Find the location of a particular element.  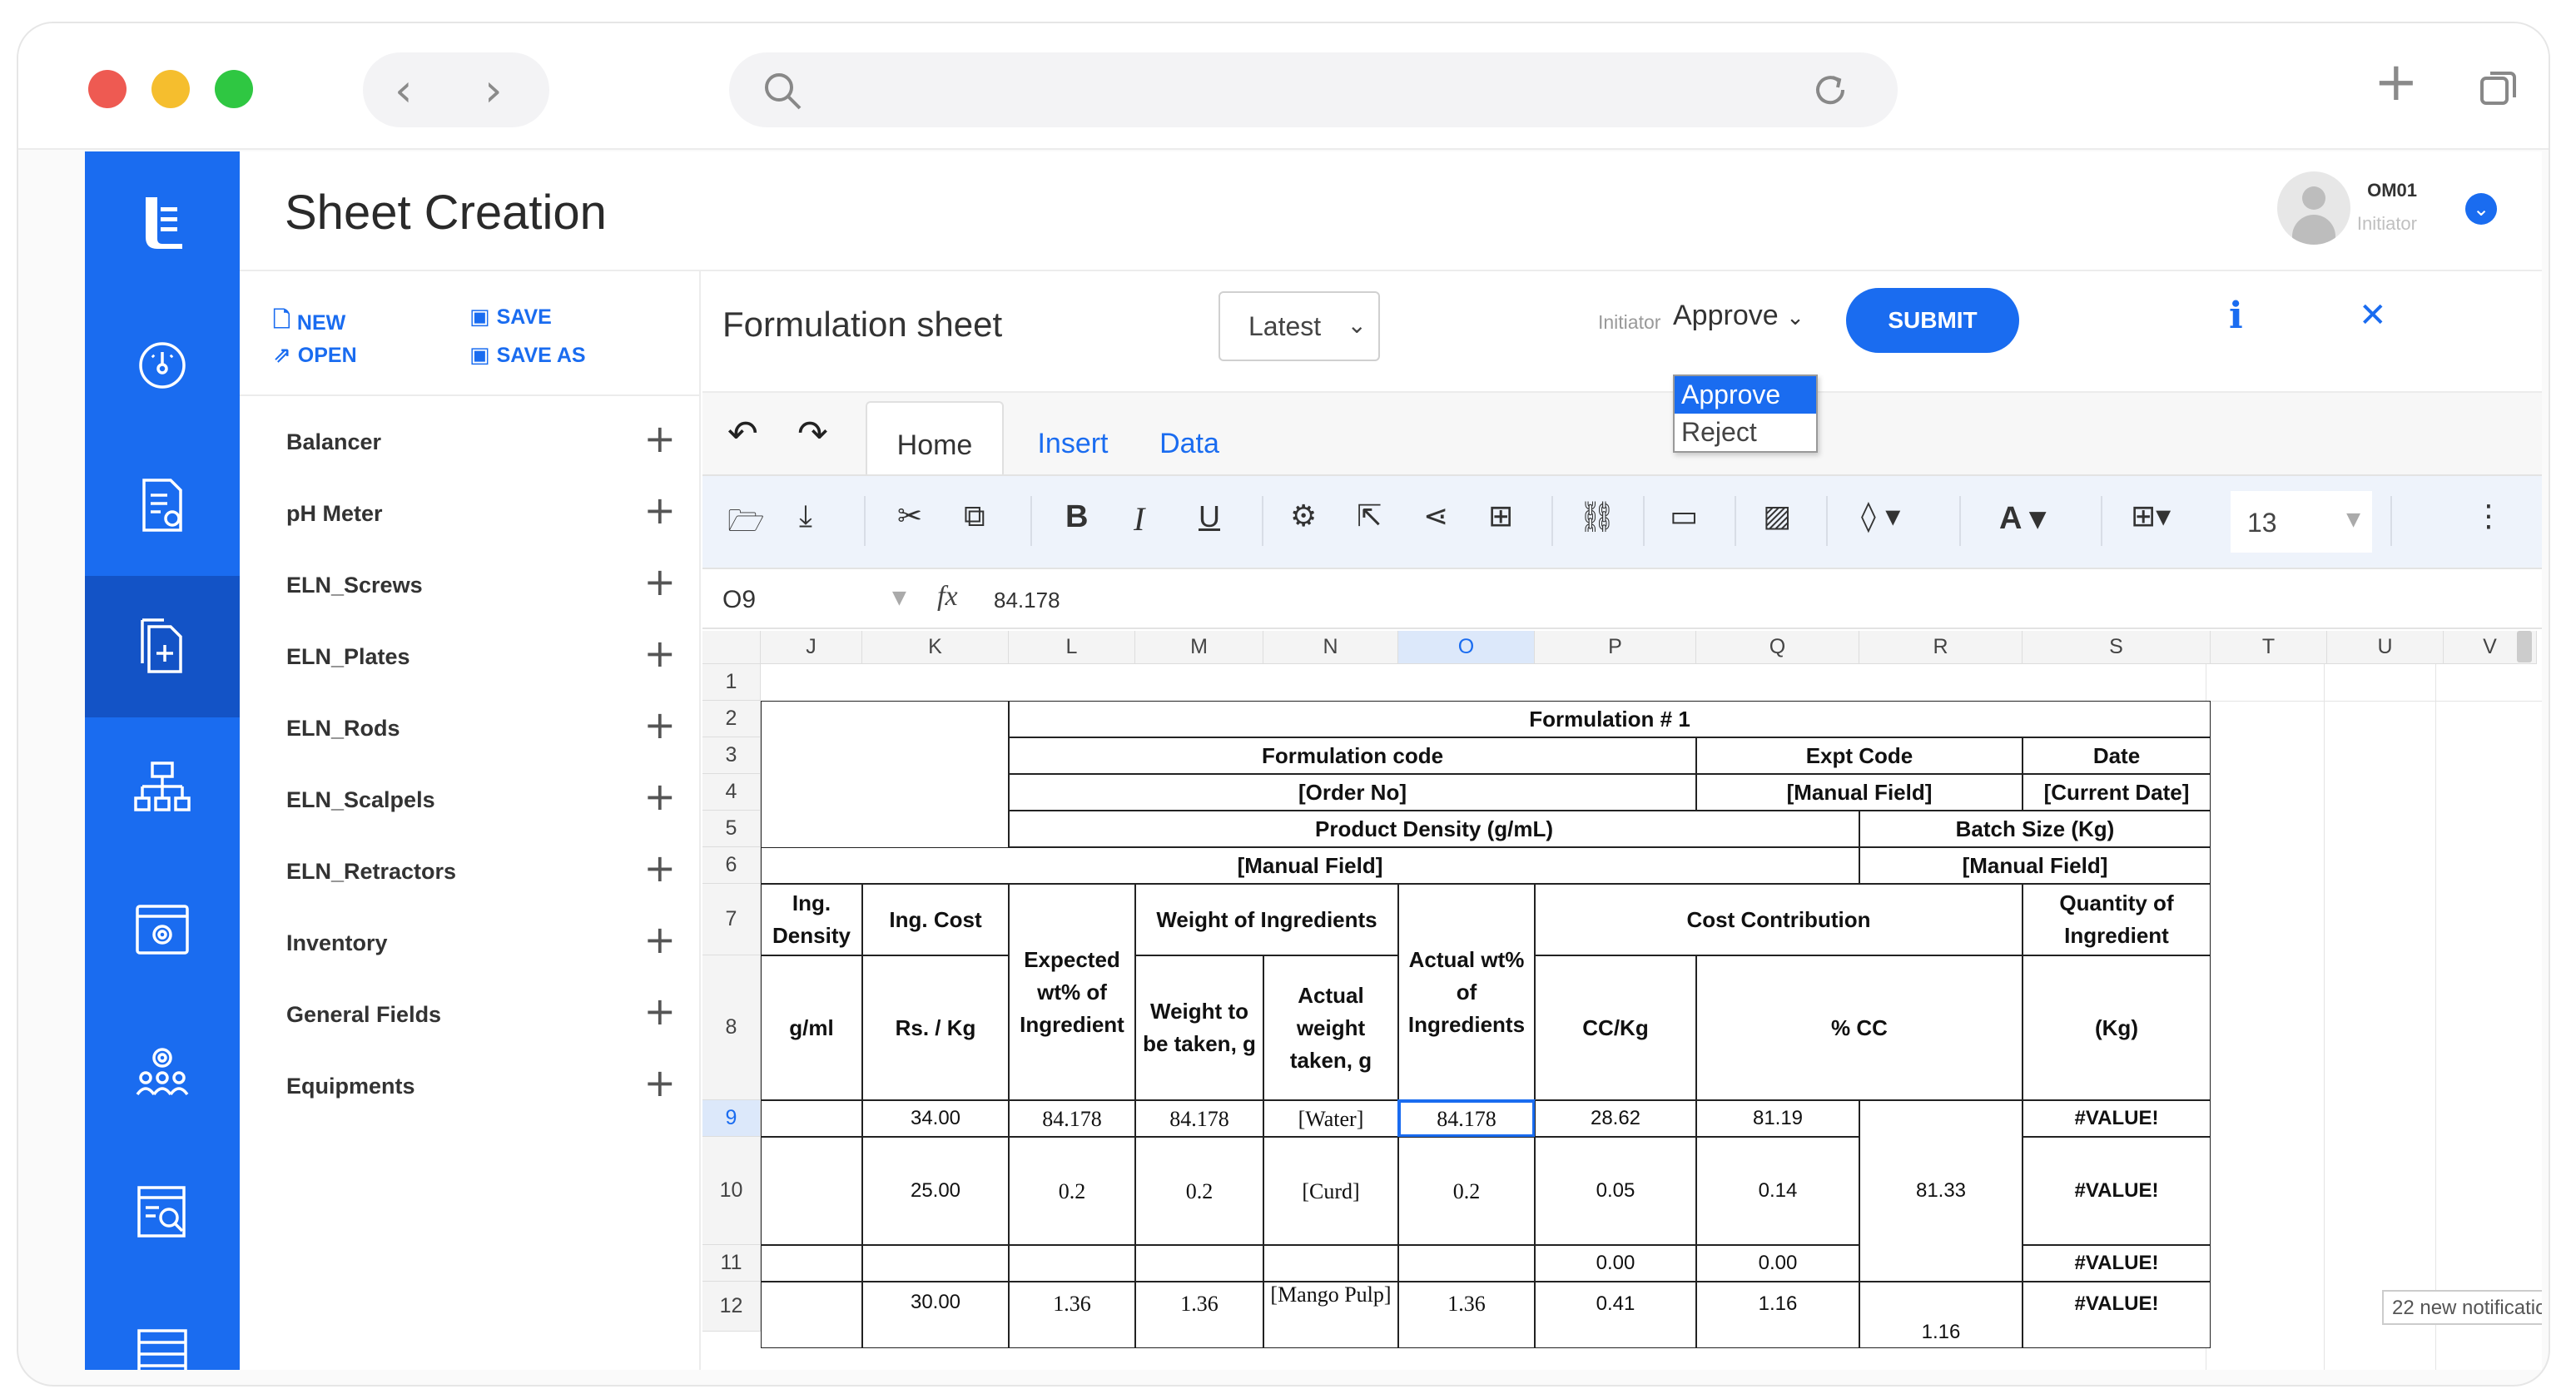

column-header: Q is located at coordinates (1777, 647).